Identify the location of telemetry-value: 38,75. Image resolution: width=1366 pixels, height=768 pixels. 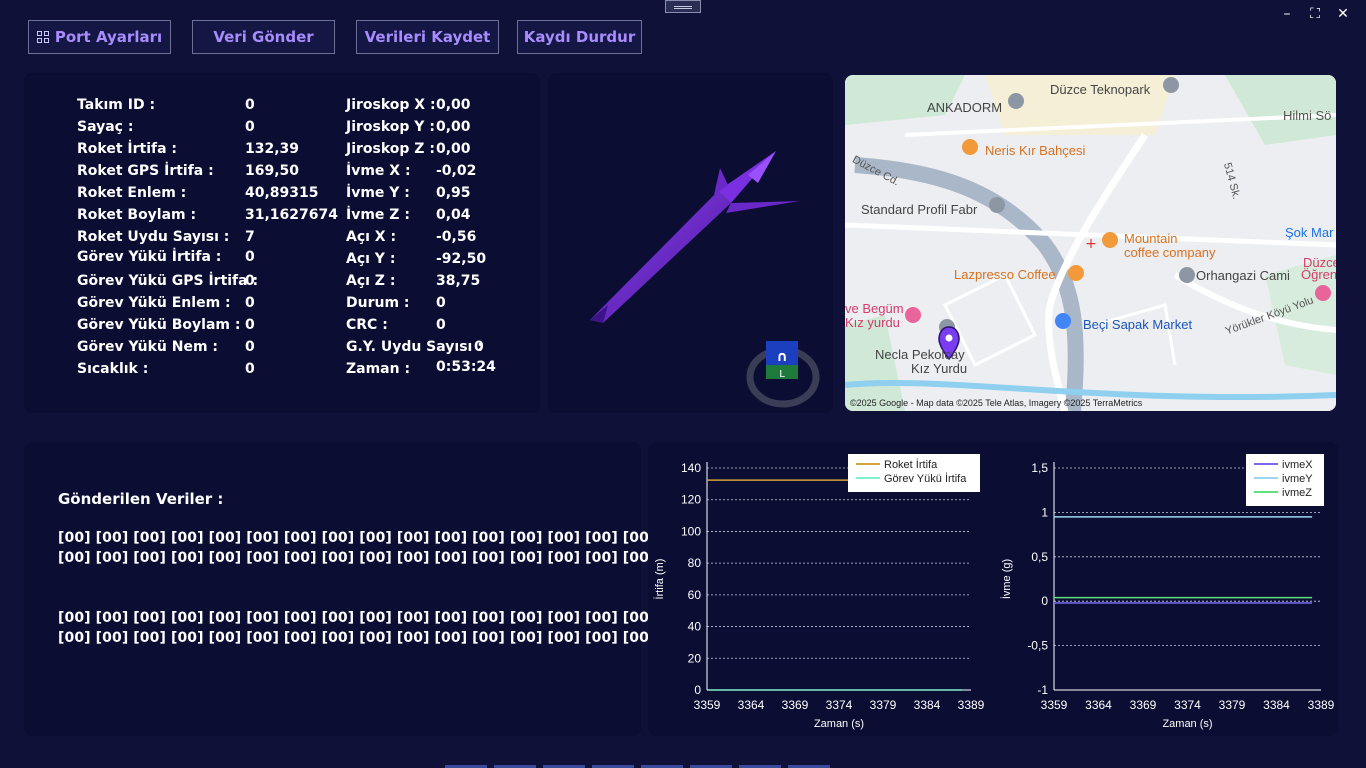
(458, 281).